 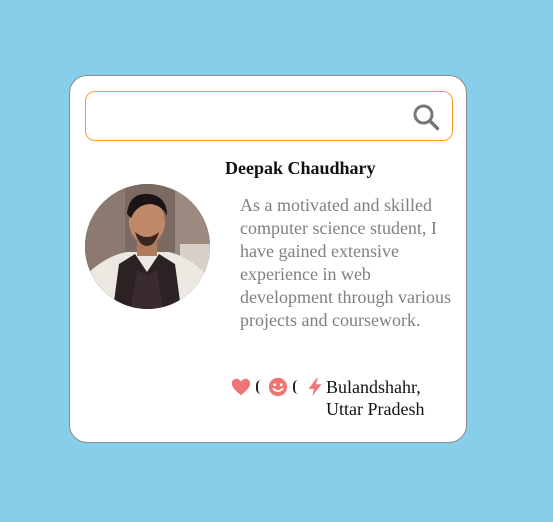 I want to click on search-input, so click(x=248, y=117).